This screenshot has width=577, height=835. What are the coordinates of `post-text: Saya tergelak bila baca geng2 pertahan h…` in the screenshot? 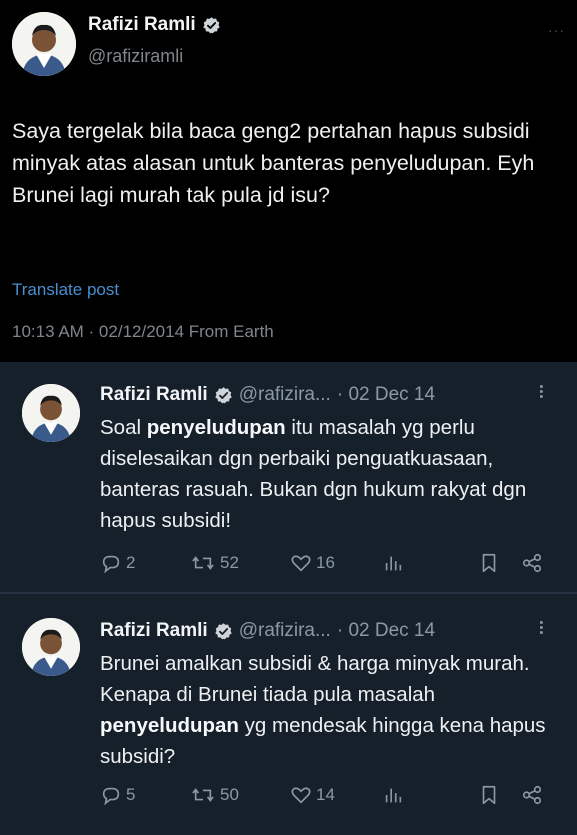 It's located at (273, 163).